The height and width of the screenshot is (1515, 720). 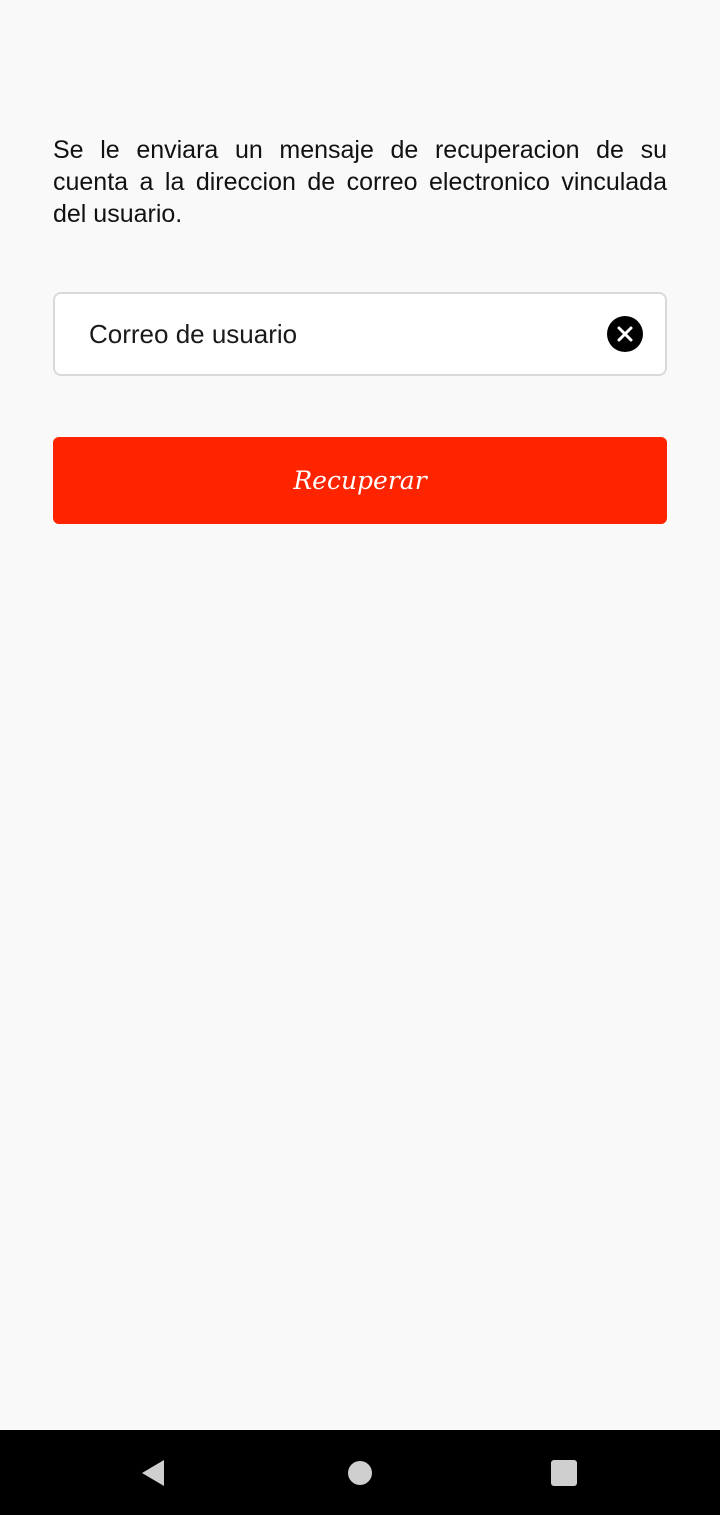 I want to click on email-field, so click(x=360, y=334).